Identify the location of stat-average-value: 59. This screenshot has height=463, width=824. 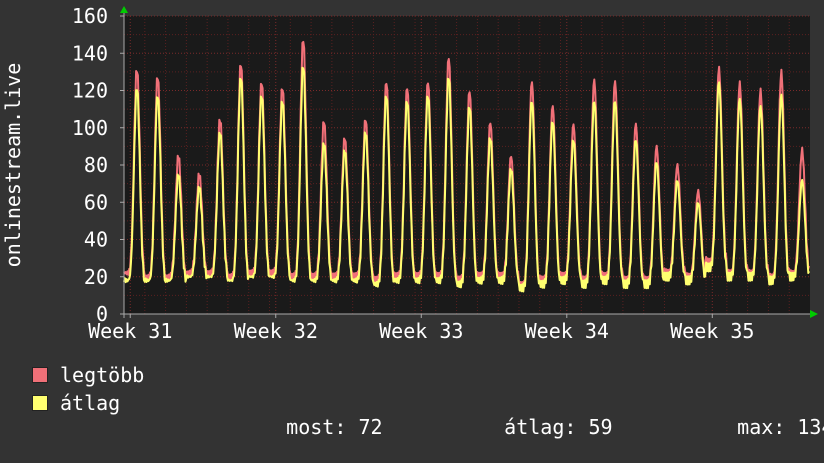
(600, 427).